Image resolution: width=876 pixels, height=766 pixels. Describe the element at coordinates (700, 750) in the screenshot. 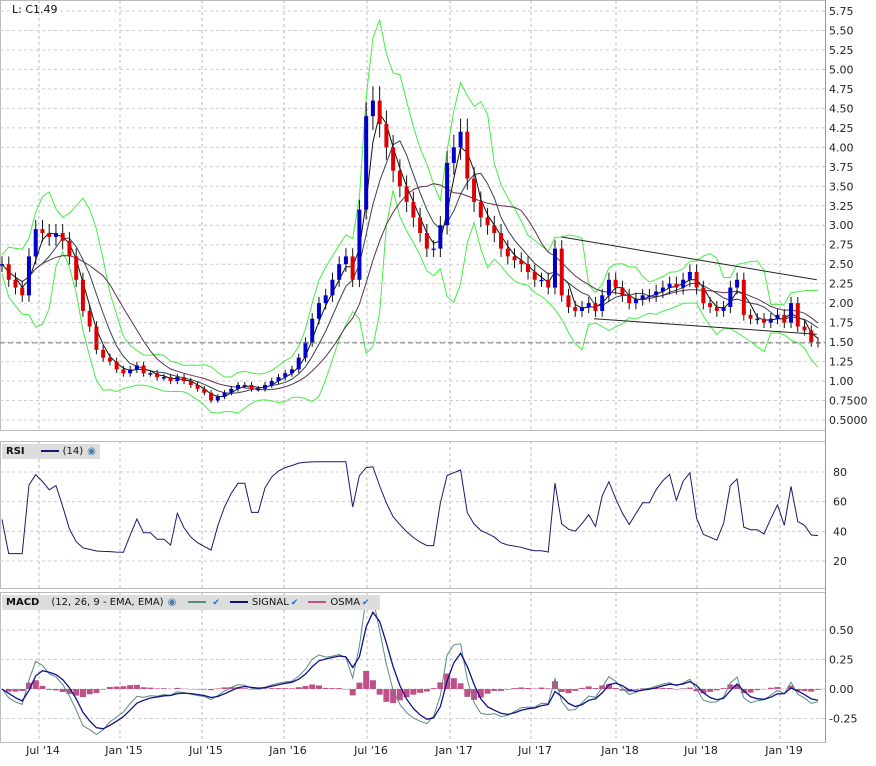

I see `x-tick-label: Jul '18` at that location.